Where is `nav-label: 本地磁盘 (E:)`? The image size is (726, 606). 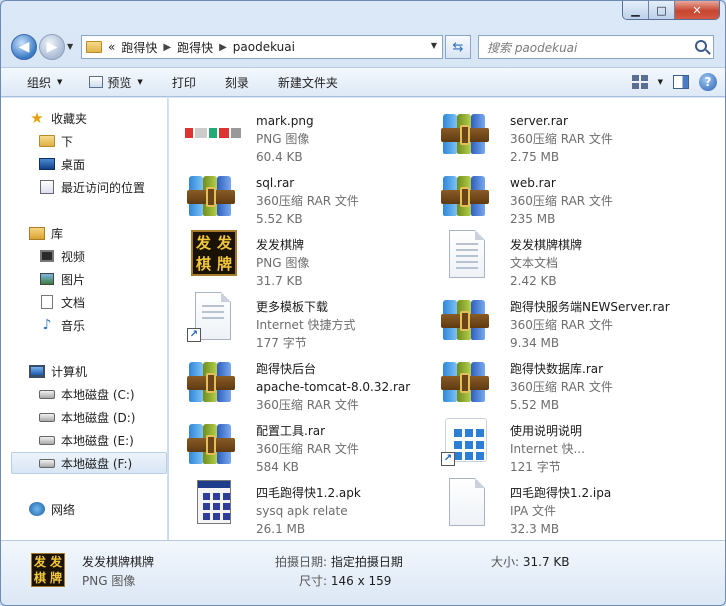 nav-label: 本地磁盘 (E:) is located at coordinates (97, 440).